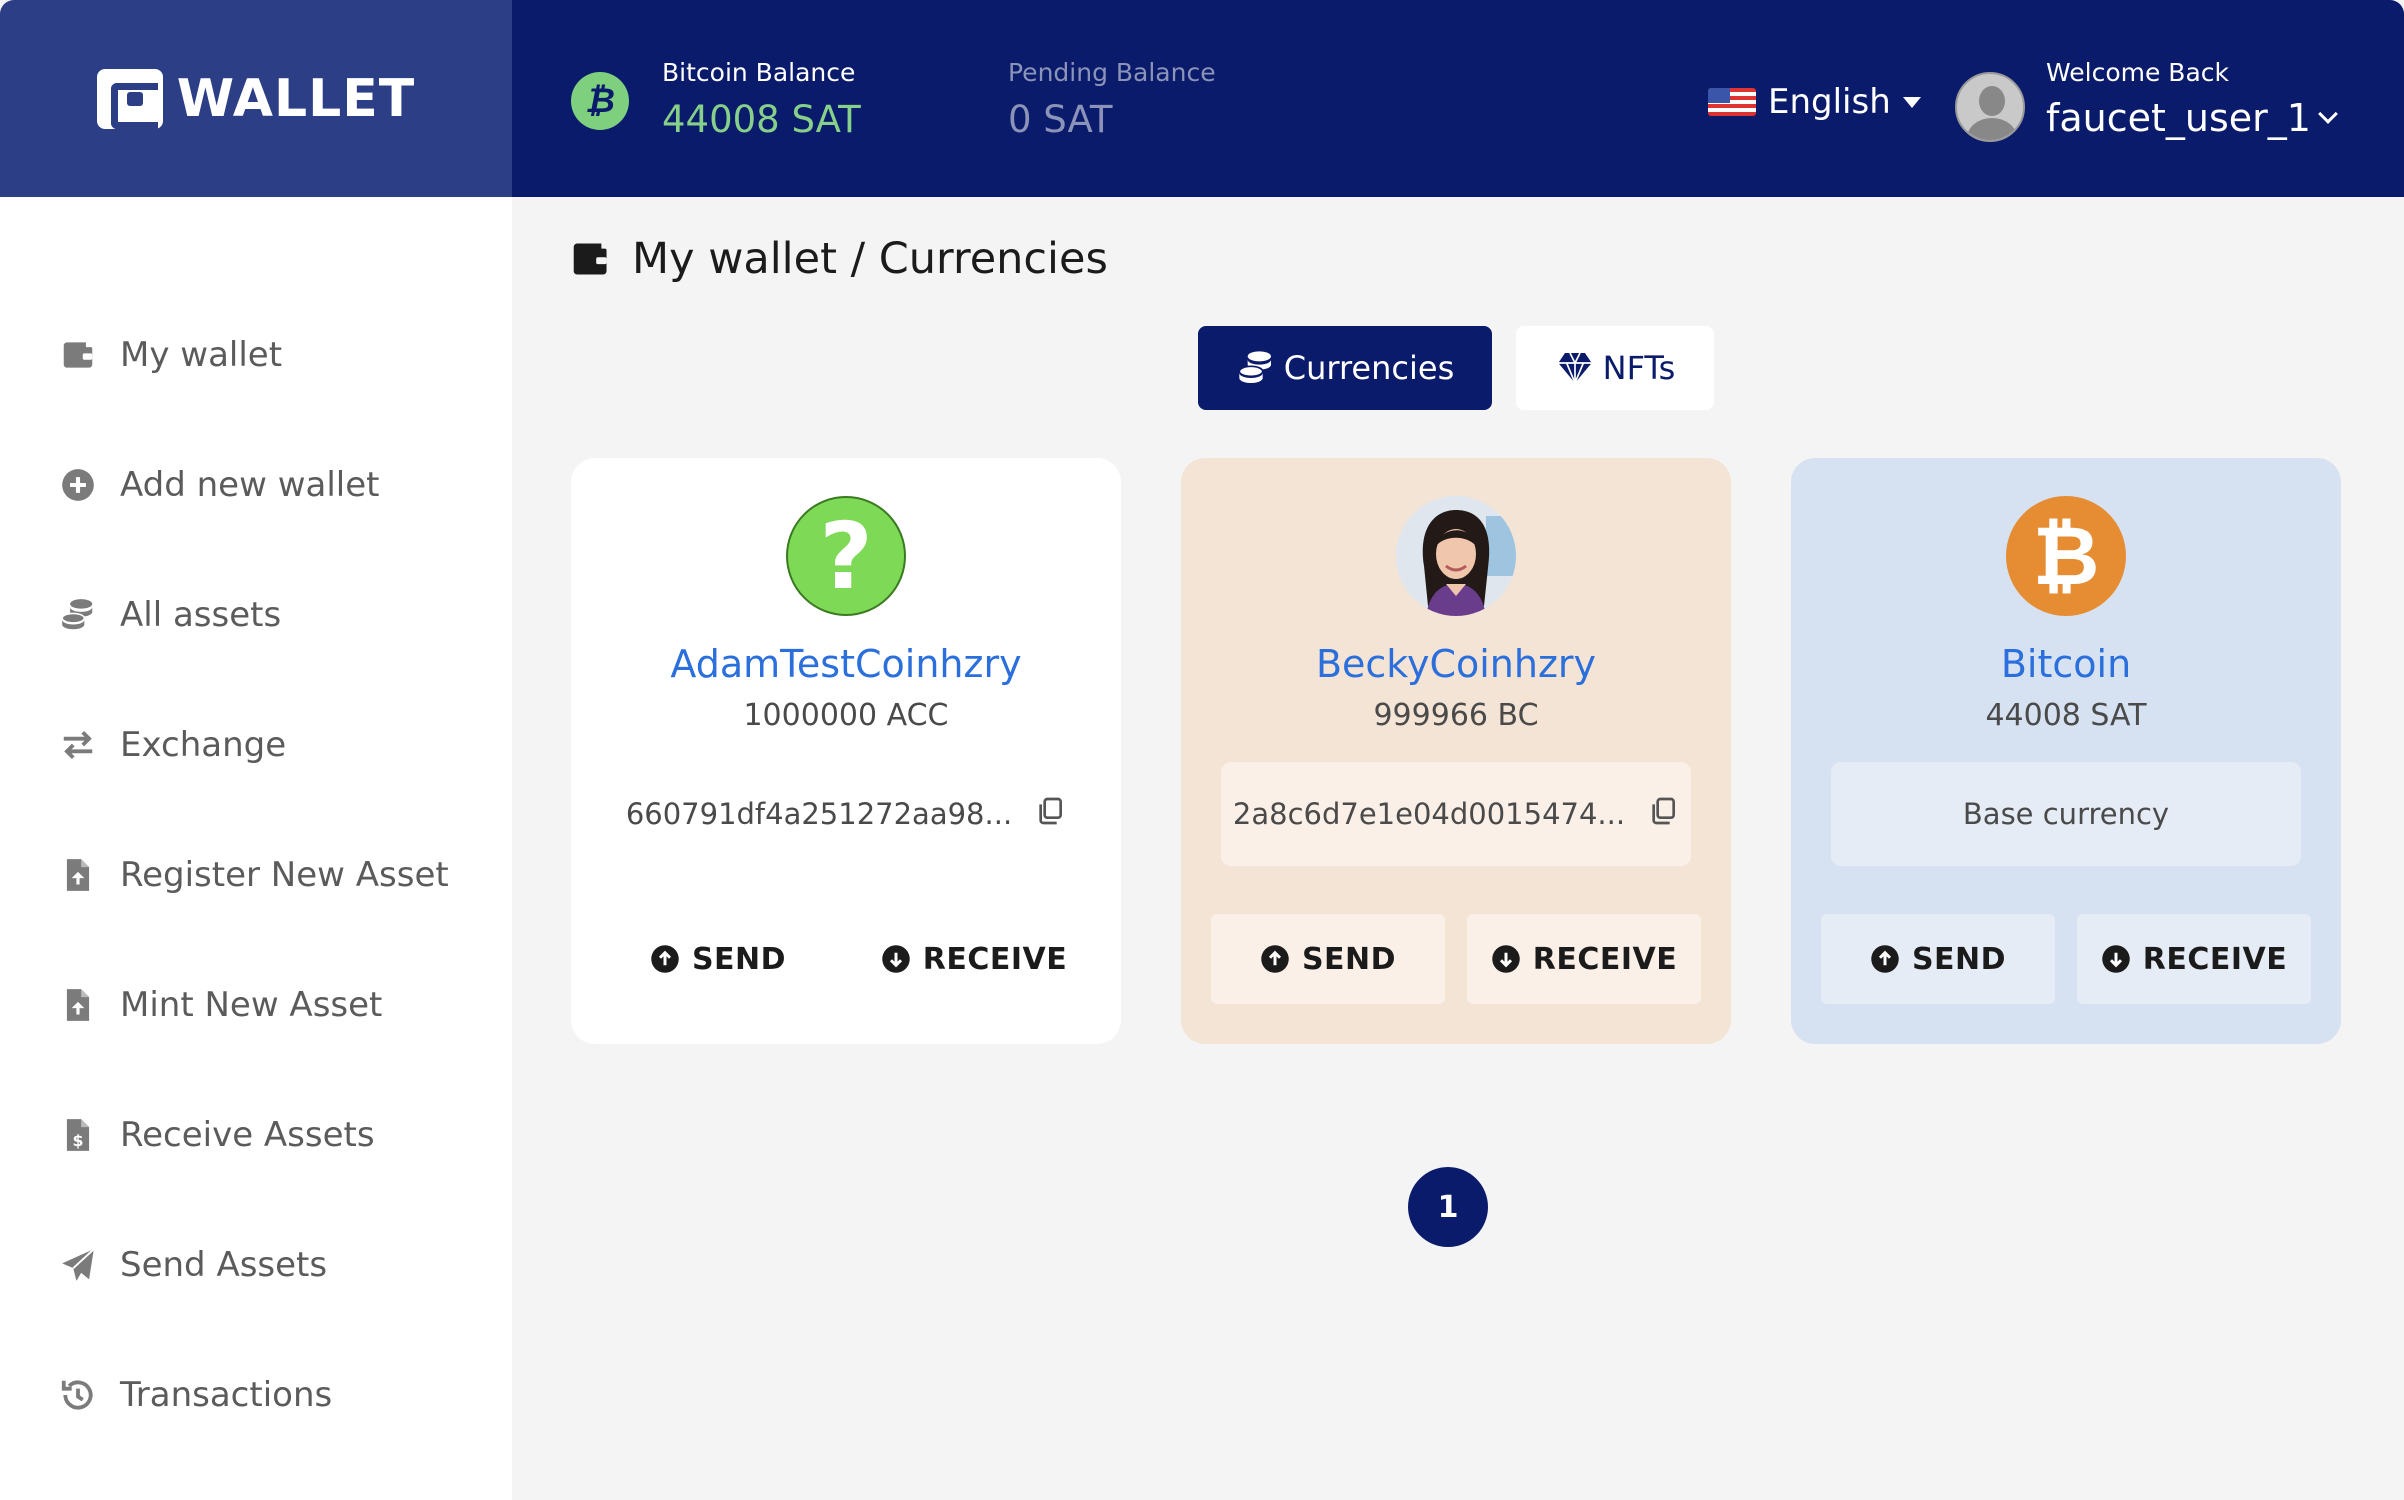 The image size is (2404, 1500). What do you see at coordinates (846, 664) in the screenshot?
I see `currency-name: AdamTestCoinhzry` at bounding box center [846, 664].